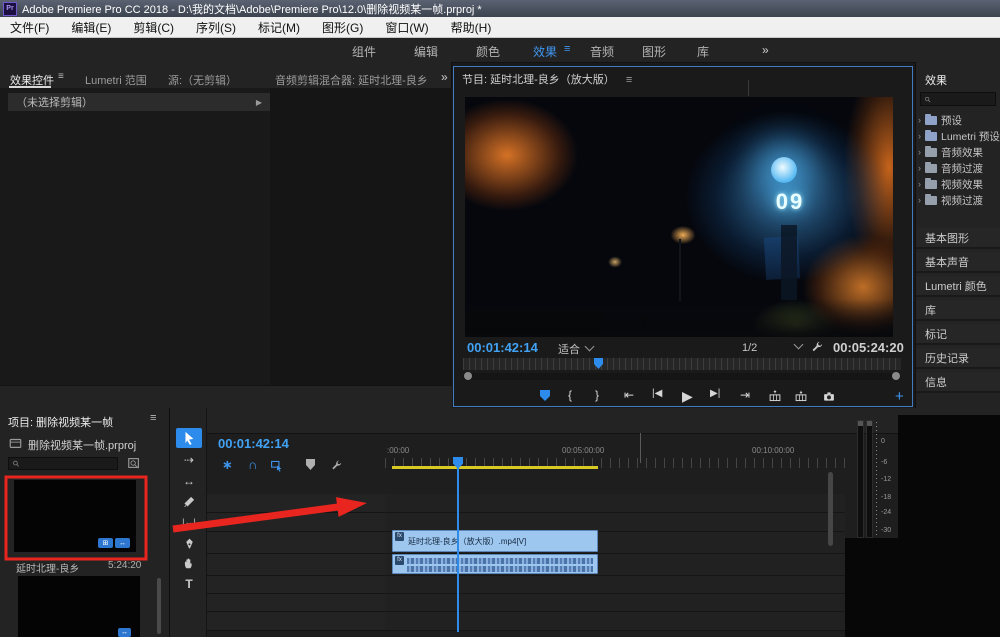 The width and height of the screenshot is (1000, 637). Describe the element at coordinates (615, 621) in the screenshot. I see `track-lane-master` at that location.